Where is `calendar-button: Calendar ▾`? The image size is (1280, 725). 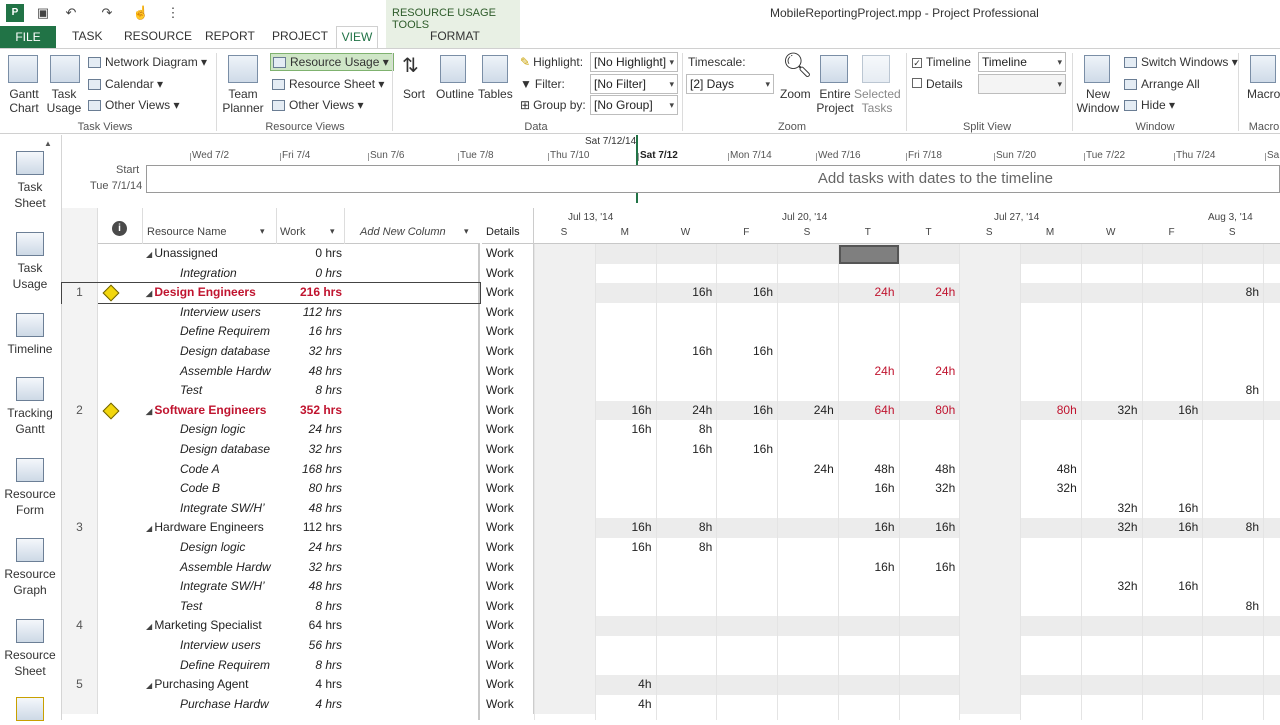 calendar-button: Calendar ▾ is located at coordinates (125, 84).